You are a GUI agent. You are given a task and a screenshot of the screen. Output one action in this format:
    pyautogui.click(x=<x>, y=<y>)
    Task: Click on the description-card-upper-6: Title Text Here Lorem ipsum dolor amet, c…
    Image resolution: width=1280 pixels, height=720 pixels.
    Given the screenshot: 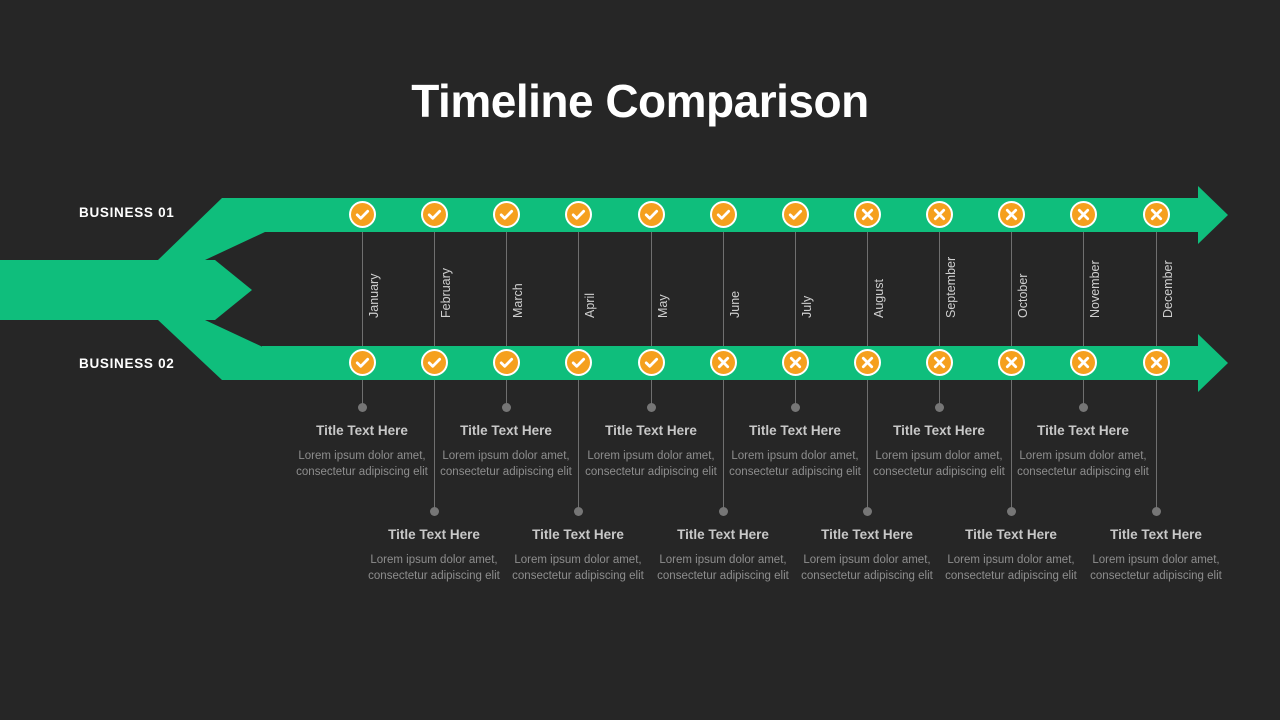 What is the action you would take?
    pyautogui.click(x=1083, y=451)
    